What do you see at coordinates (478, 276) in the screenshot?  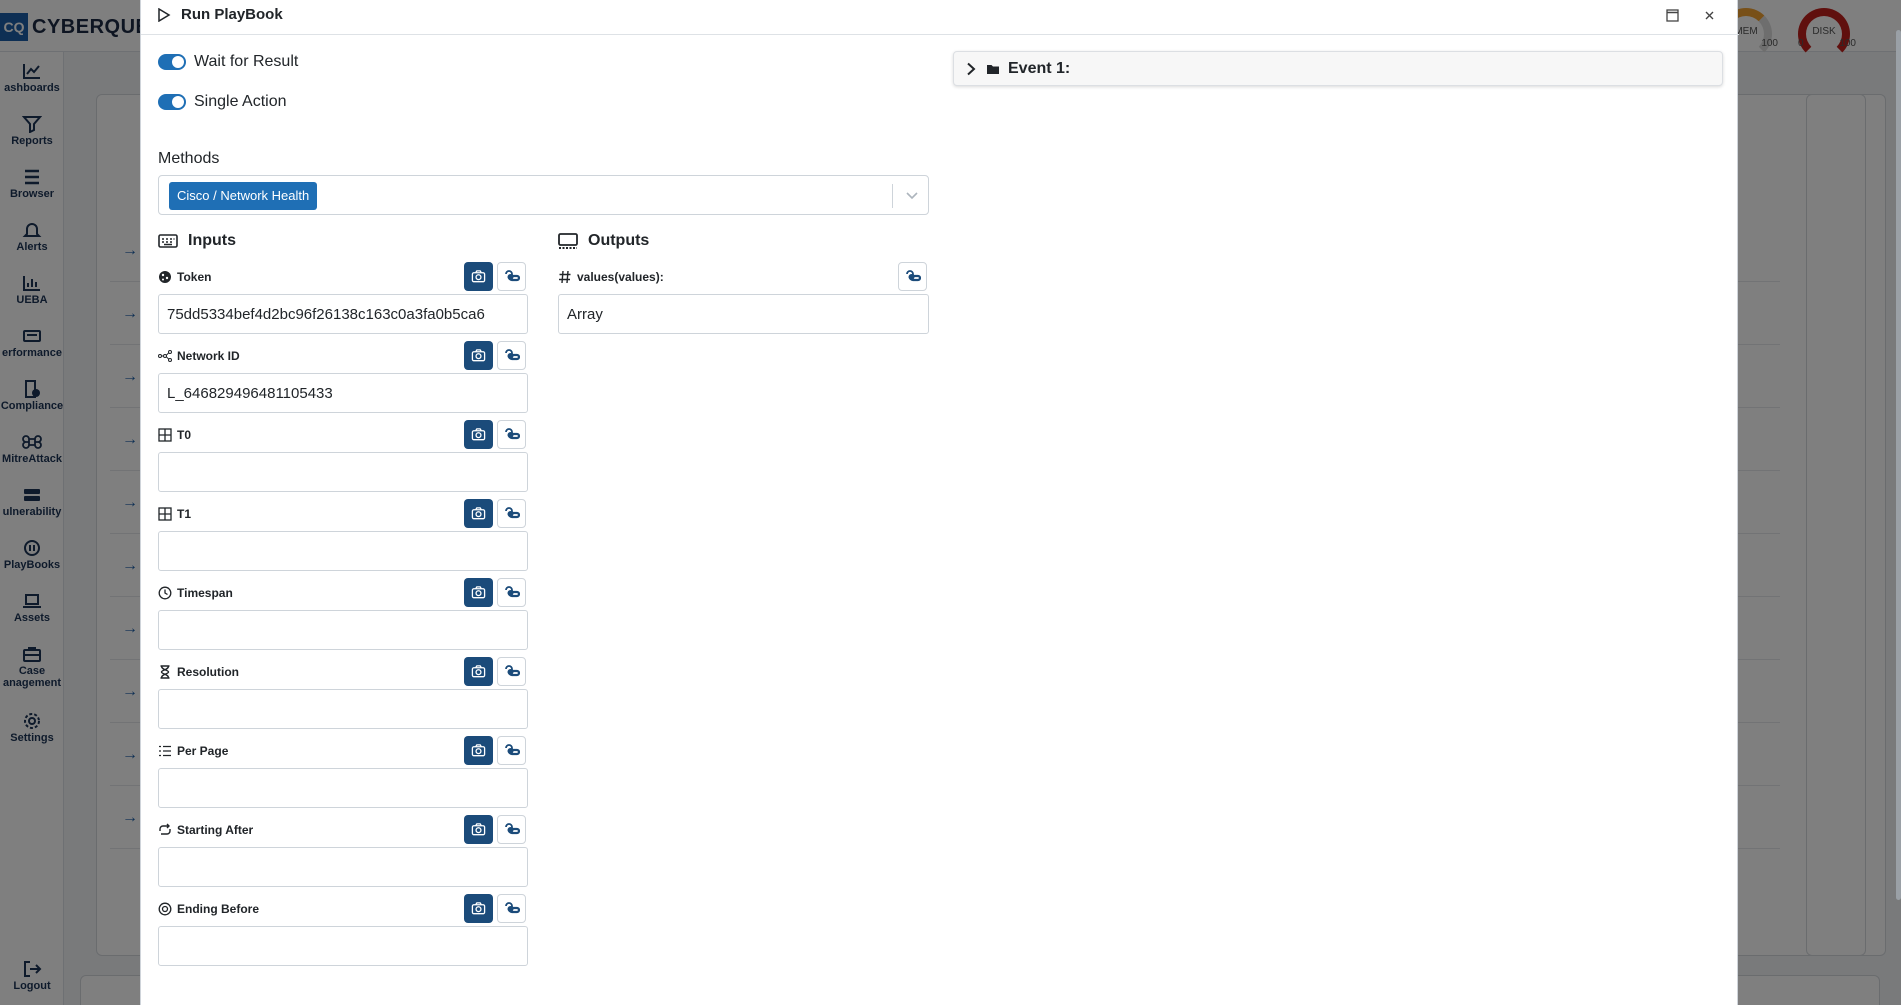 I see `token-capture-button` at bounding box center [478, 276].